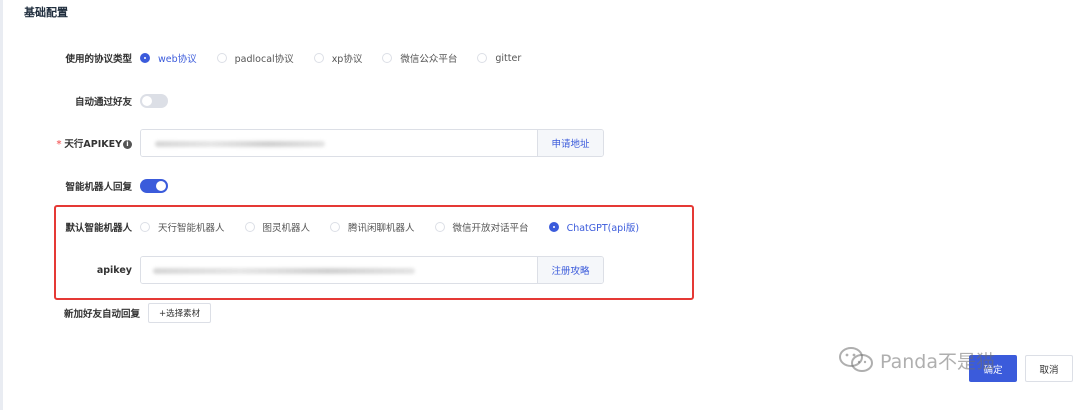 This screenshot has height=410, width=1080. What do you see at coordinates (114, 270) in the screenshot?
I see `apikey-label: apikey` at bounding box center [114, 270].